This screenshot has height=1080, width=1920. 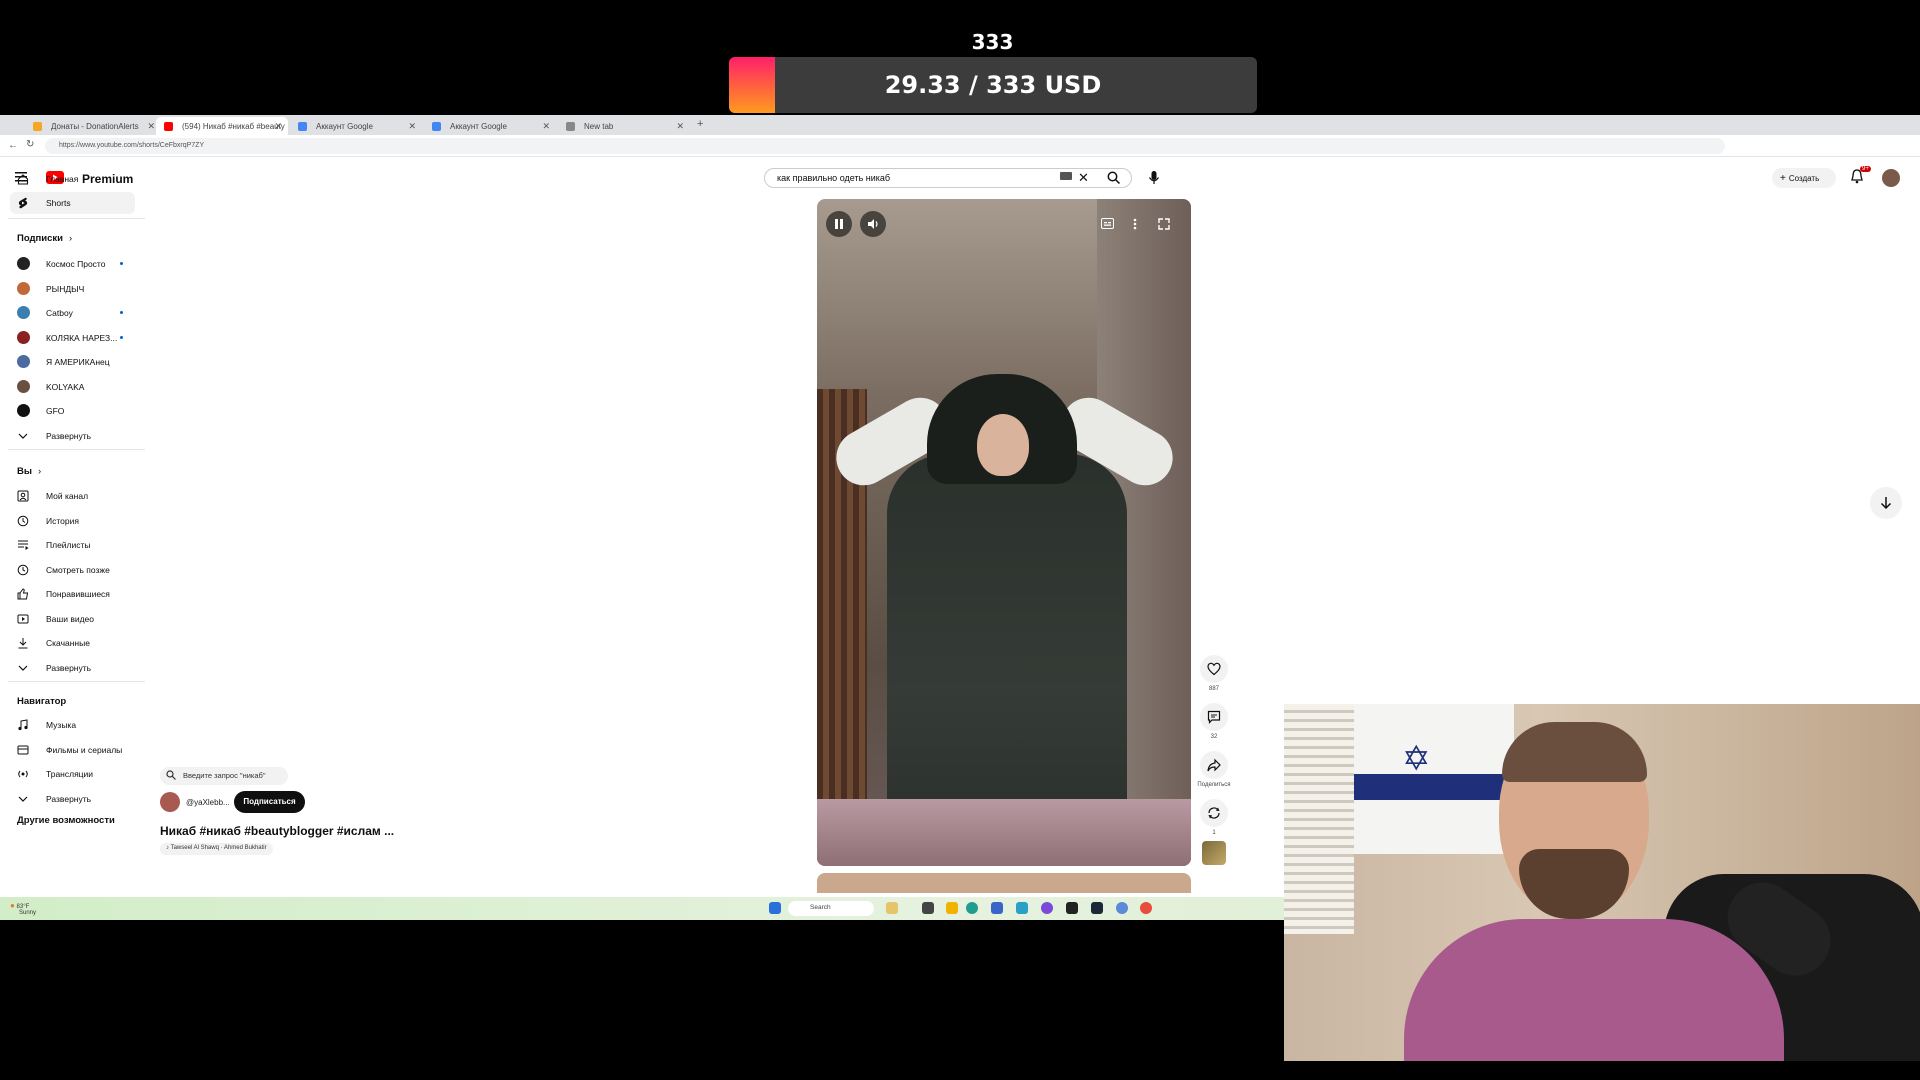 What do you see at coordinates (1214, 717) in the screenshot?
I see `comments-button` at bounding box center [1214, 717].